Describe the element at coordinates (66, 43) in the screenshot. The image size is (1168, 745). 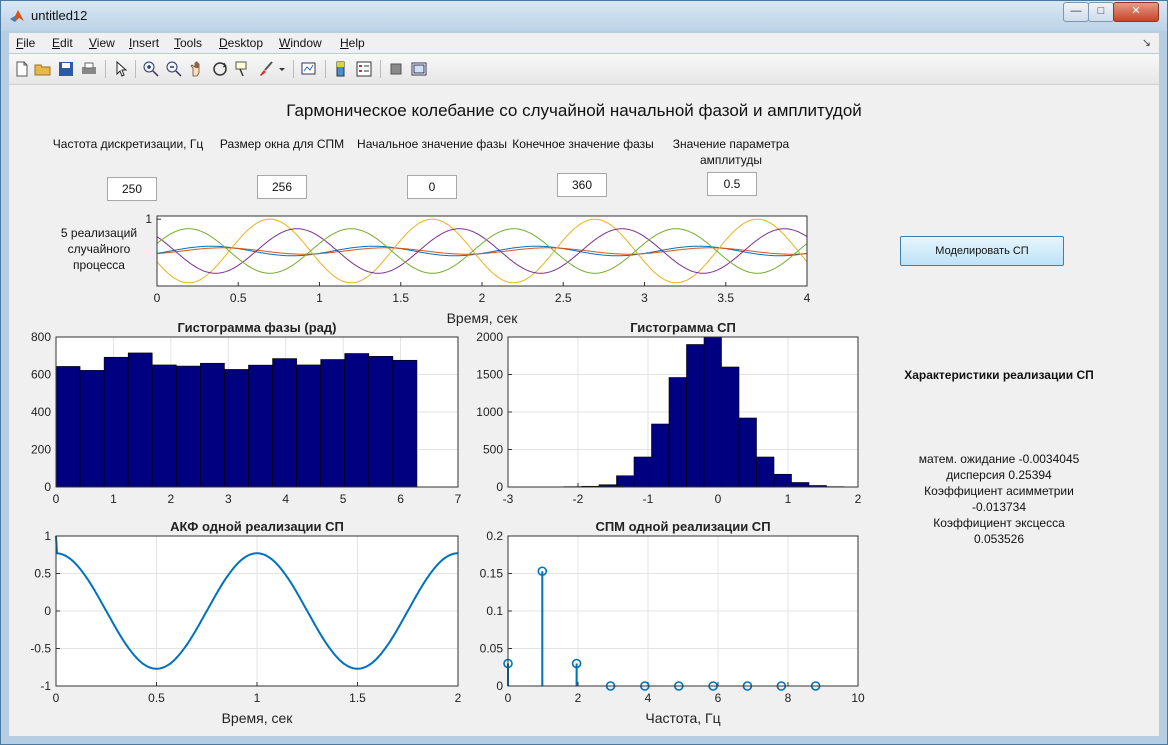
I see `menu-edit-rest: dit` at that location.